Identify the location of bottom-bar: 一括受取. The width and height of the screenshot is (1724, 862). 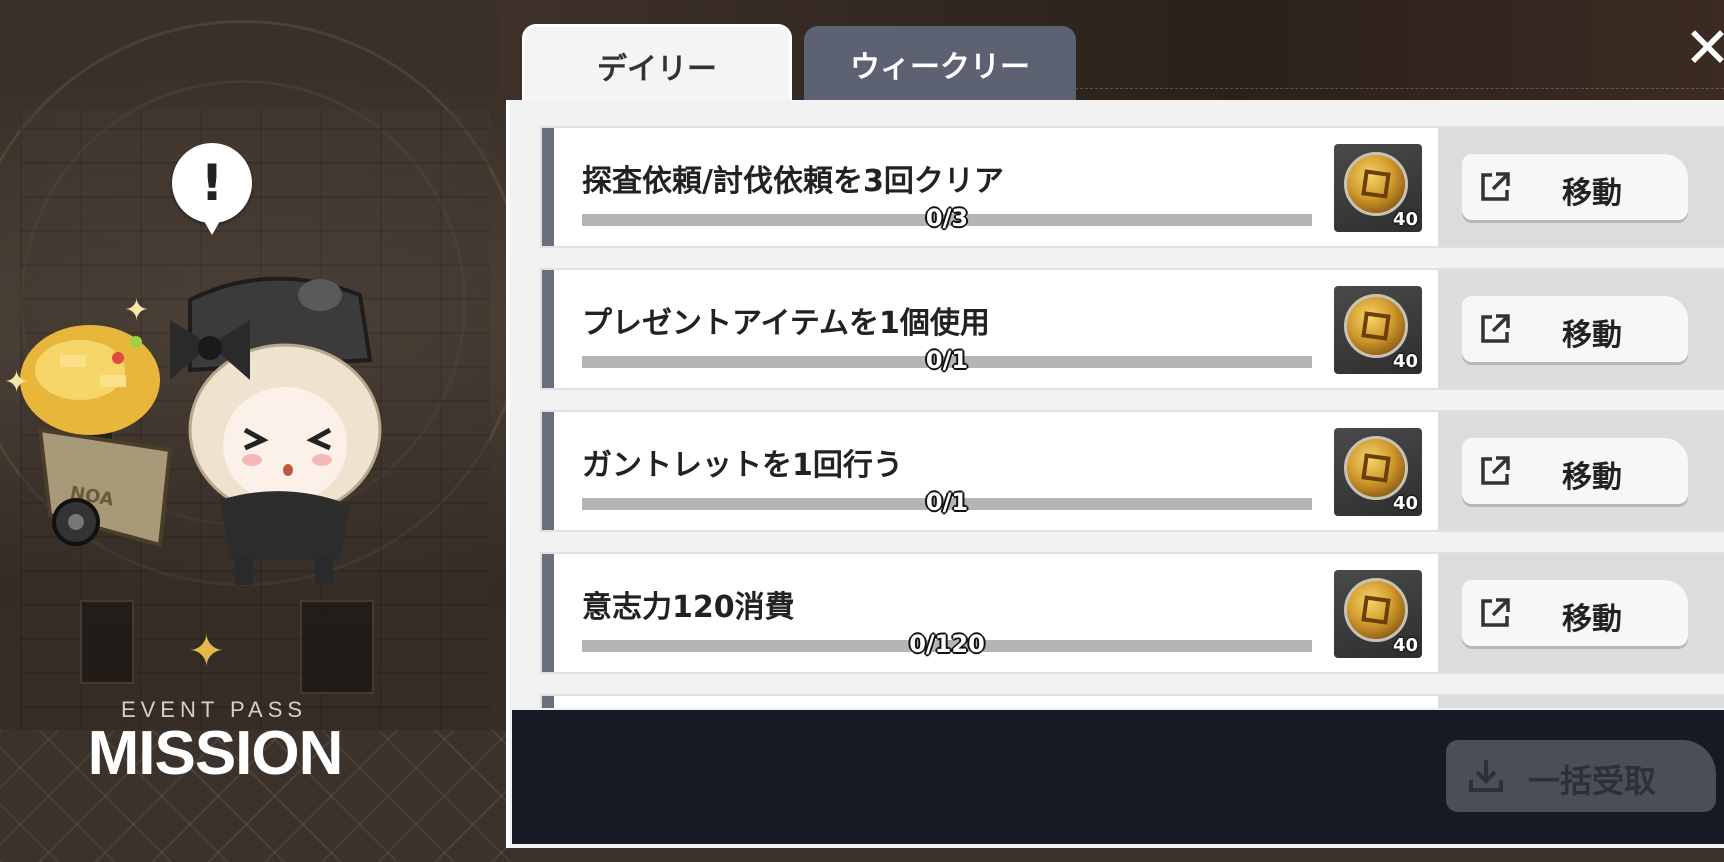
(1118, 777).